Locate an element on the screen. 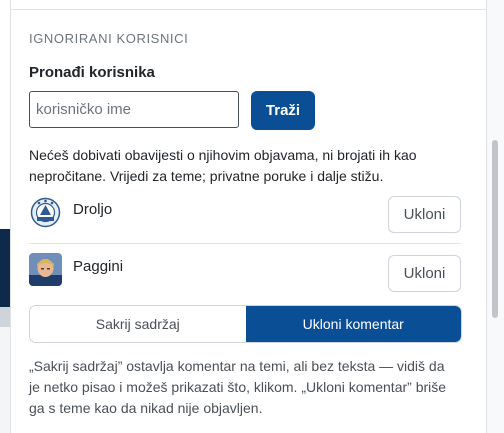 The width and height of the screenshot is (504, 433). panel-scrollbar is located at coordinates (495, 216).